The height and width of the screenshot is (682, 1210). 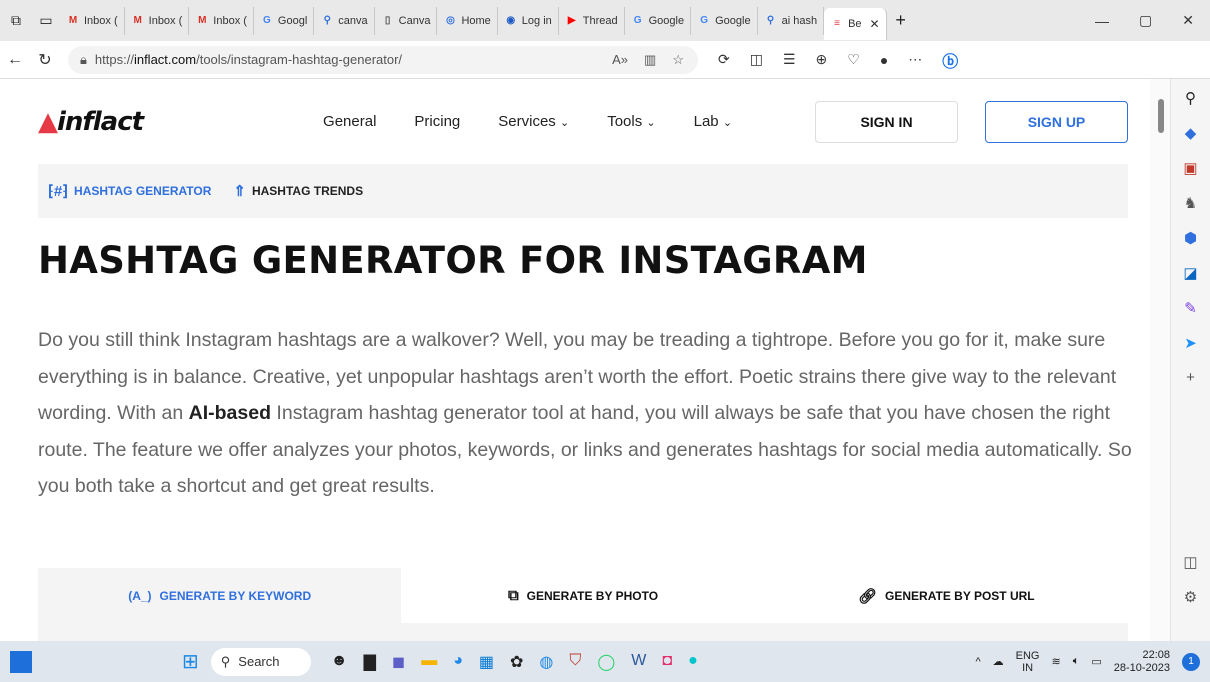 I want to click on browser-tab: ⚲ canva, so click(x=344, y=20).